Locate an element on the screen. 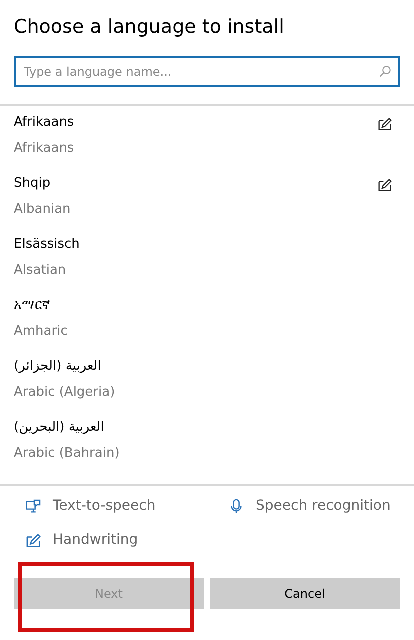 This screenshot has height=640, width=414. language-item: Afrikaans Afrikaans is located at coordinates (207, 144).